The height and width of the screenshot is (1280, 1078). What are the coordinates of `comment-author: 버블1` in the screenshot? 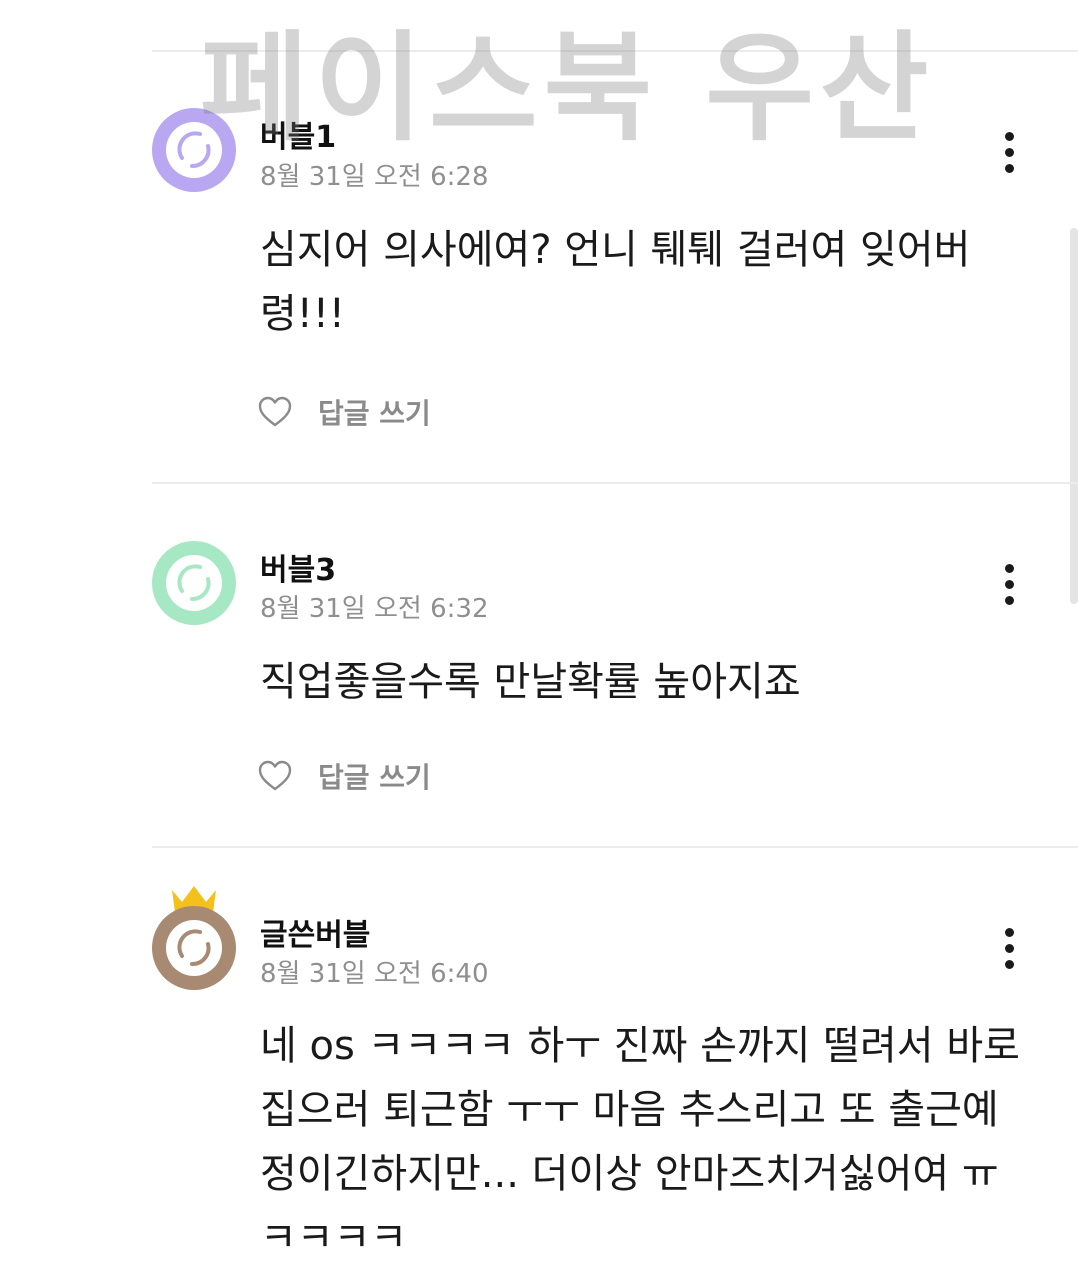 It's located at (298, 134).